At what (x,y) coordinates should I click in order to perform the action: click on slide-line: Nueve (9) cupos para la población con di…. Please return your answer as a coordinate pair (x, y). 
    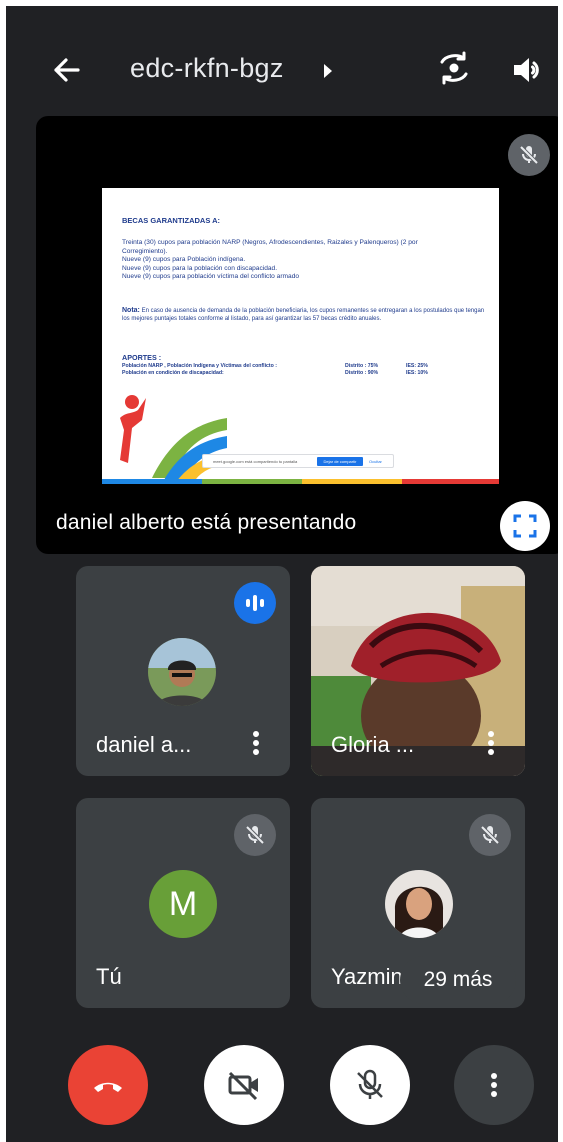
    Looking at the image, I should click on (200, 268).